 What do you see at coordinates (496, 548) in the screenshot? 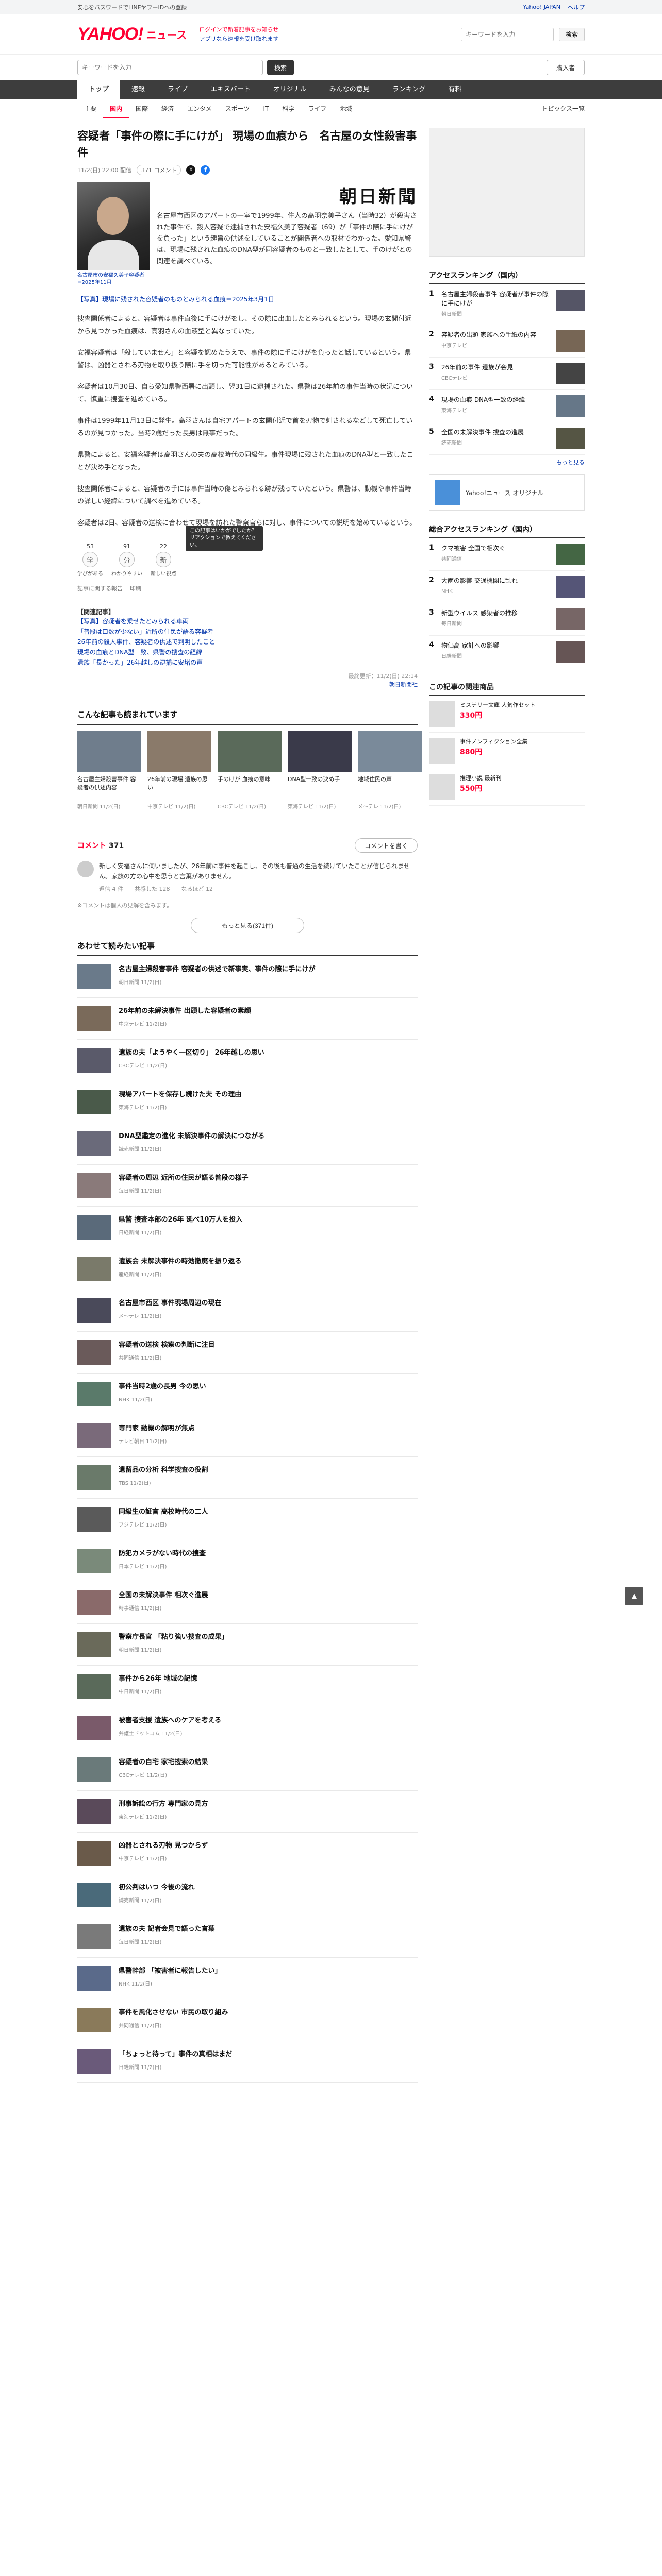
I see `rank-title: クマ被害 全国で相次ぐ` at bounding box center [496, 548].